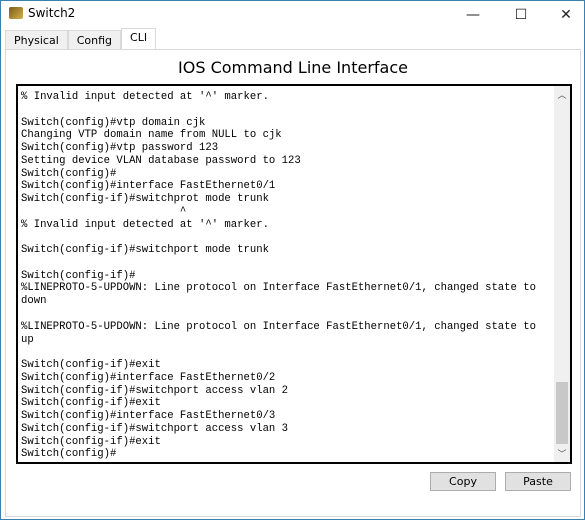 Image resolution: width=585 pixels, height=520 pixels. Describe the element at coordinates (78, 275) in the screenshot. I see `terminal-line: Switch(config-if)#` at that location.